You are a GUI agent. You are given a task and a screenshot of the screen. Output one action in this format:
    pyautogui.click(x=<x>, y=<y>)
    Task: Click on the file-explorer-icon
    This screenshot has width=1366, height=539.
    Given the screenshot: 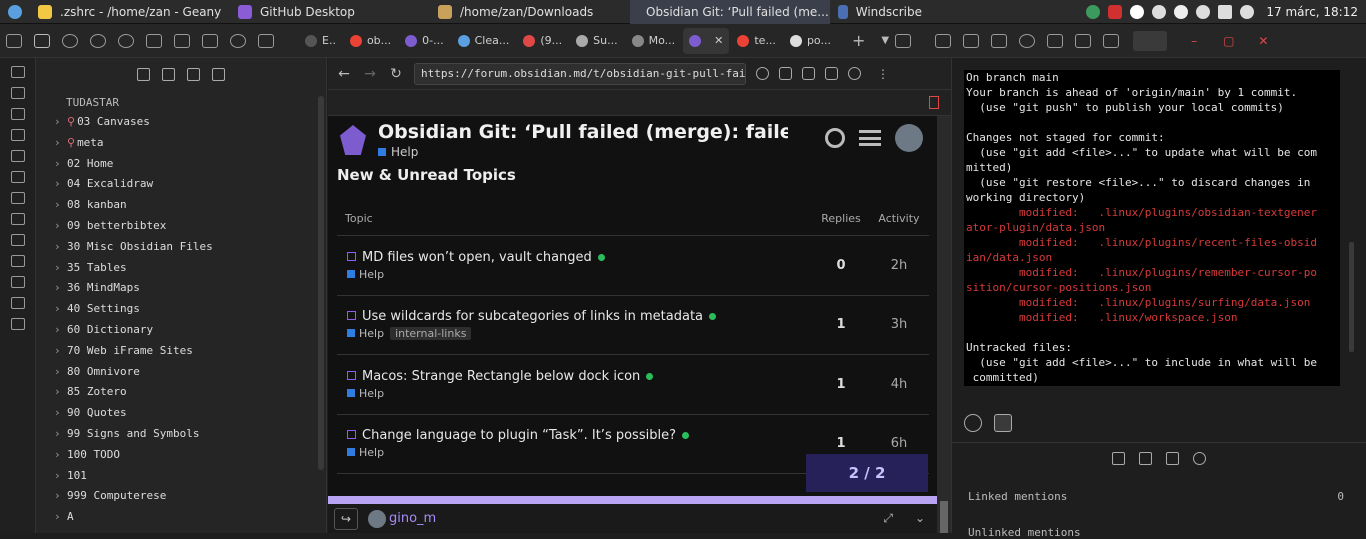 What is the action you would take?
    pyautogui.click(x=42, y=41)
    